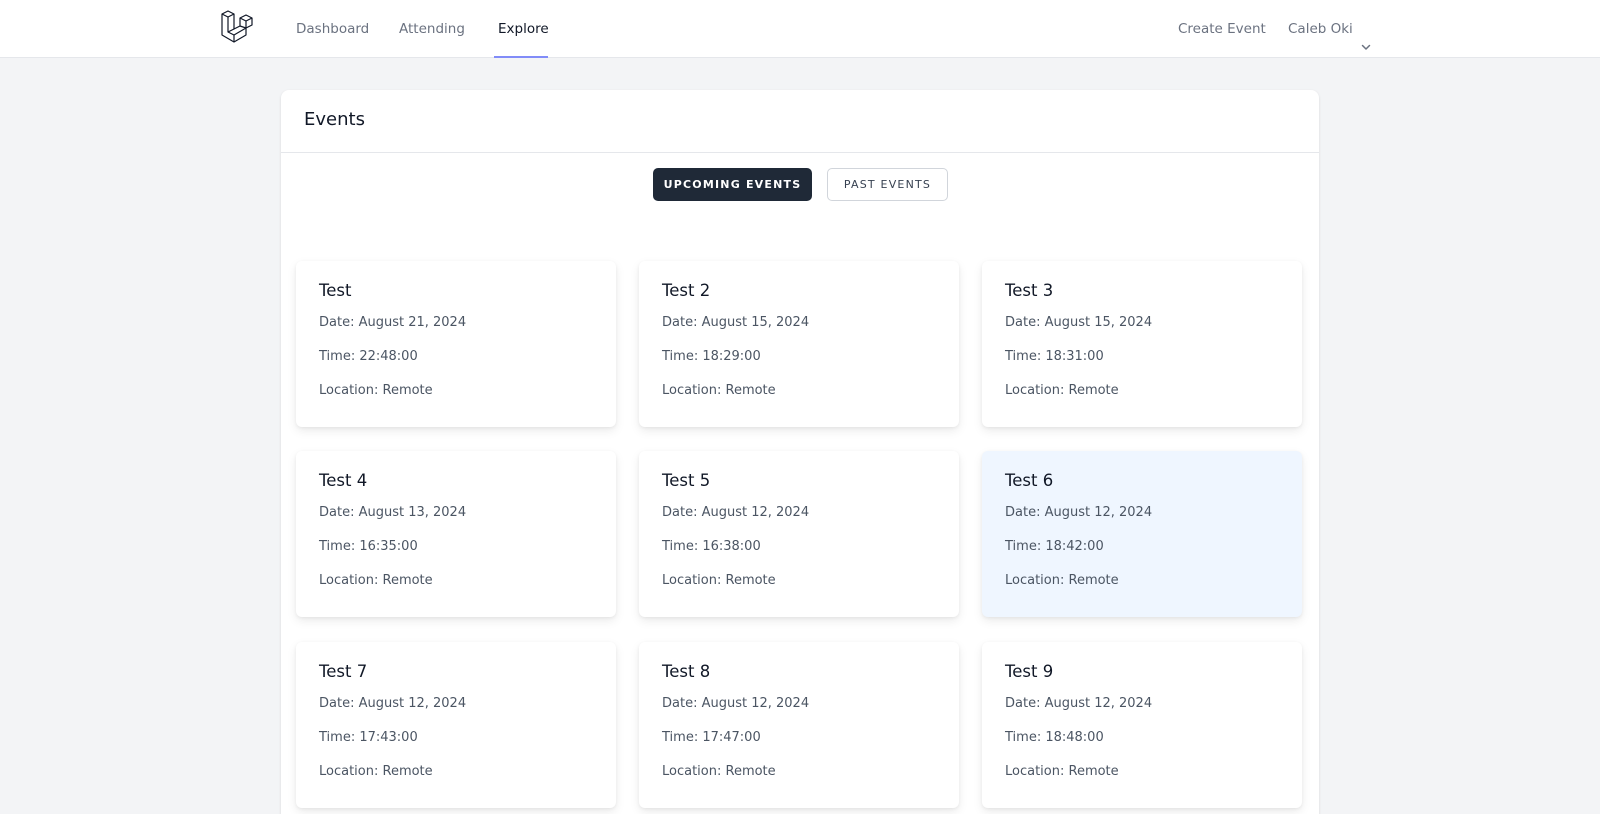 The image size is (1600, 814). What do you see at coordinates (393, 512) in the screenshot?
I see `event-date: Date: August 13, 2024` at bounding box center [393, 512].